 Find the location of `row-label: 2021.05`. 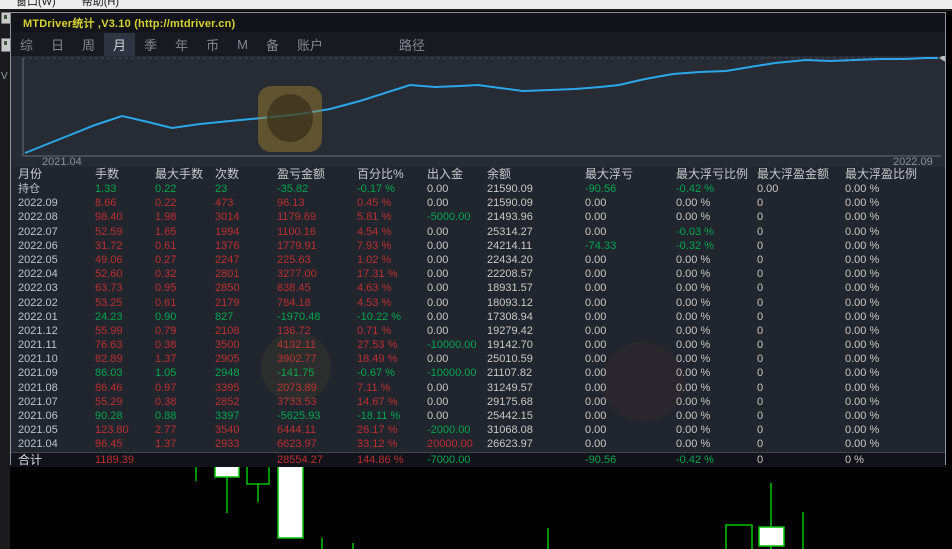

row-label: 2021.05 is located at coordinates (38, 430).